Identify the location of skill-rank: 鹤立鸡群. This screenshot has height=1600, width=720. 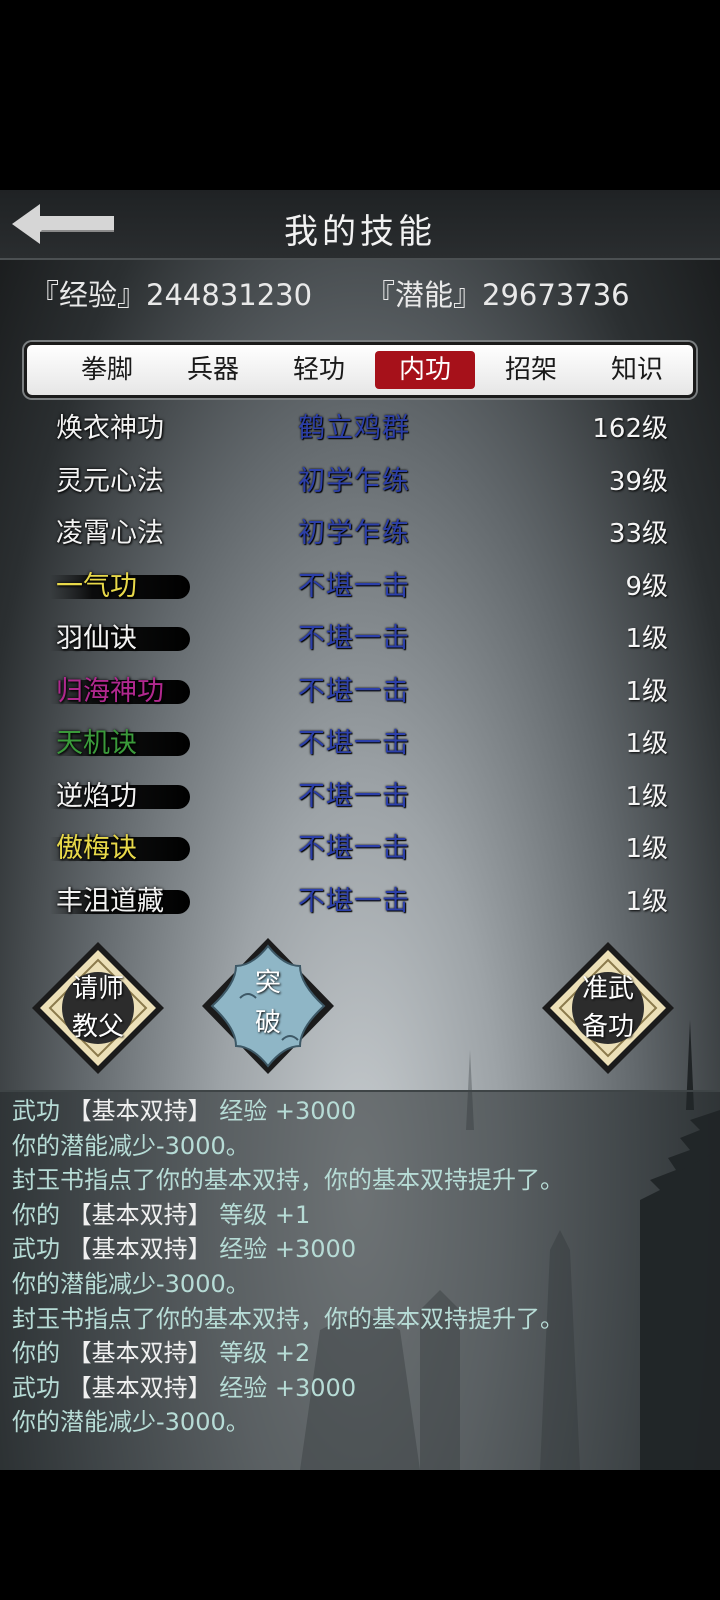
(354, 428).